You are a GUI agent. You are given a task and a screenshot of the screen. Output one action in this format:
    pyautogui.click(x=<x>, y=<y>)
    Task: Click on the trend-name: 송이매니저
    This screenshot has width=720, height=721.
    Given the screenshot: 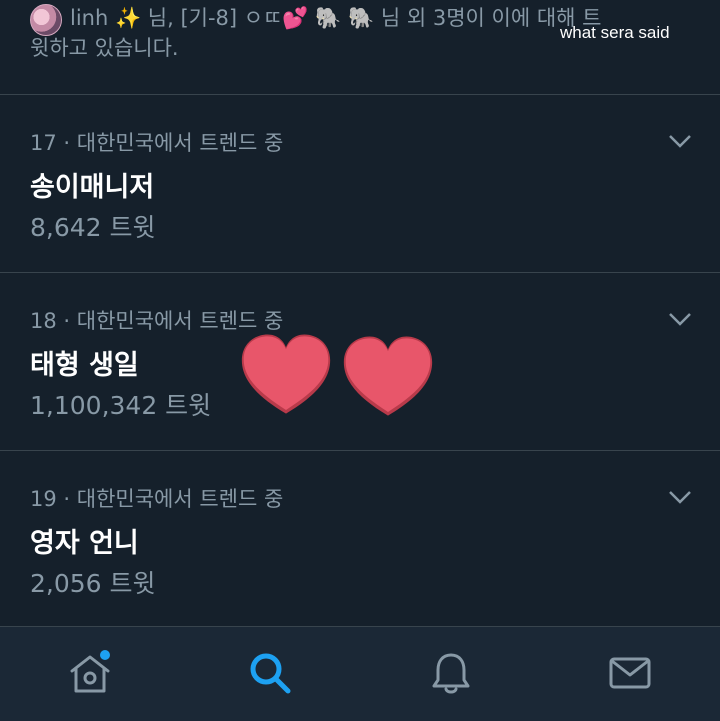 What is the action you would take?
    pyautogui.click(x=92, y=184)
    